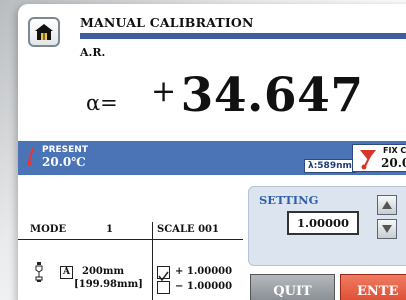 The image size is (406, 300). What do you see at coordinates (272, 95) in the screenshot?
I see `rotation-value: 34.647` at bounding box center [272, 95].